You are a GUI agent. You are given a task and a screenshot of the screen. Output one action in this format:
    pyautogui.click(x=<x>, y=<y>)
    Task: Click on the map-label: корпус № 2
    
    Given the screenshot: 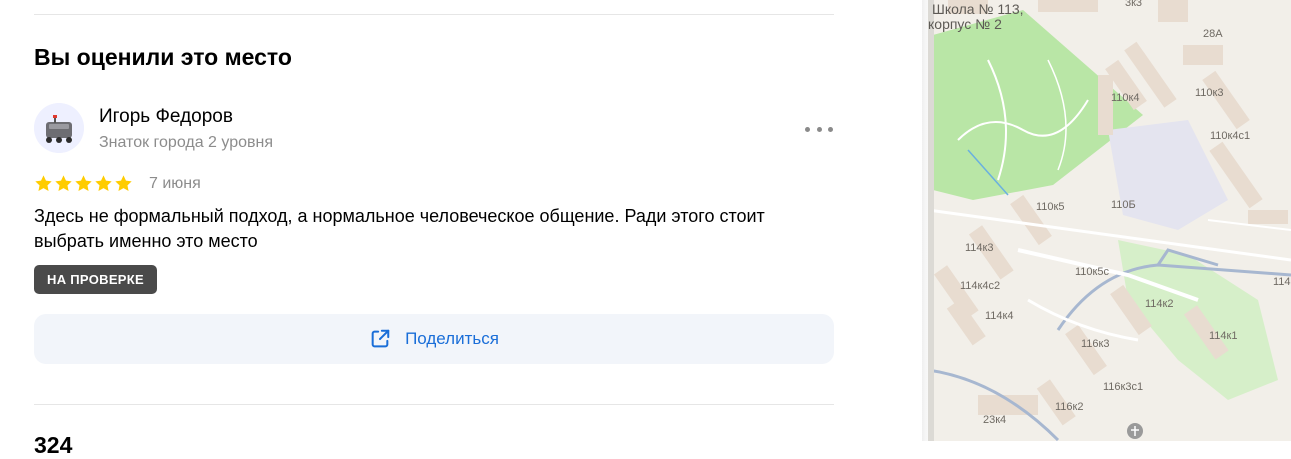 What is the action you would take?
    pyautogui.click(x=965, y=24)
    